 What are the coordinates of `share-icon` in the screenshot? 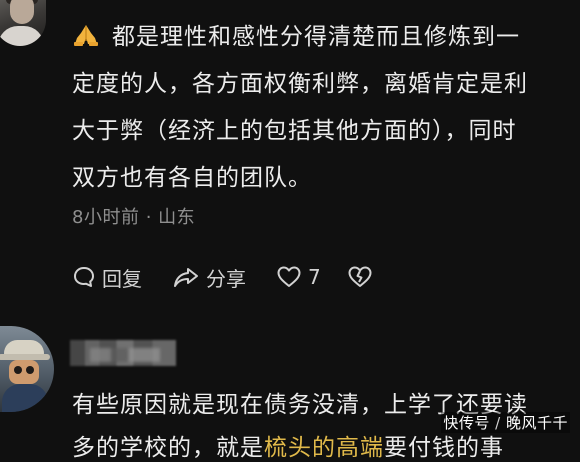 It's located at (186, 277).